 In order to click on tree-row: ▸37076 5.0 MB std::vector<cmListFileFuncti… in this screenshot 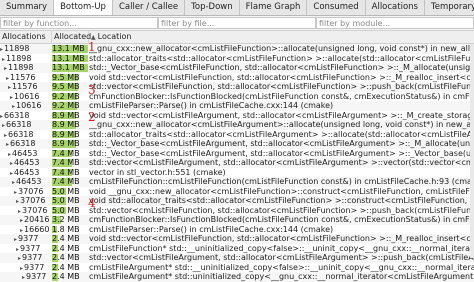, I will do `click(237, 211)`.